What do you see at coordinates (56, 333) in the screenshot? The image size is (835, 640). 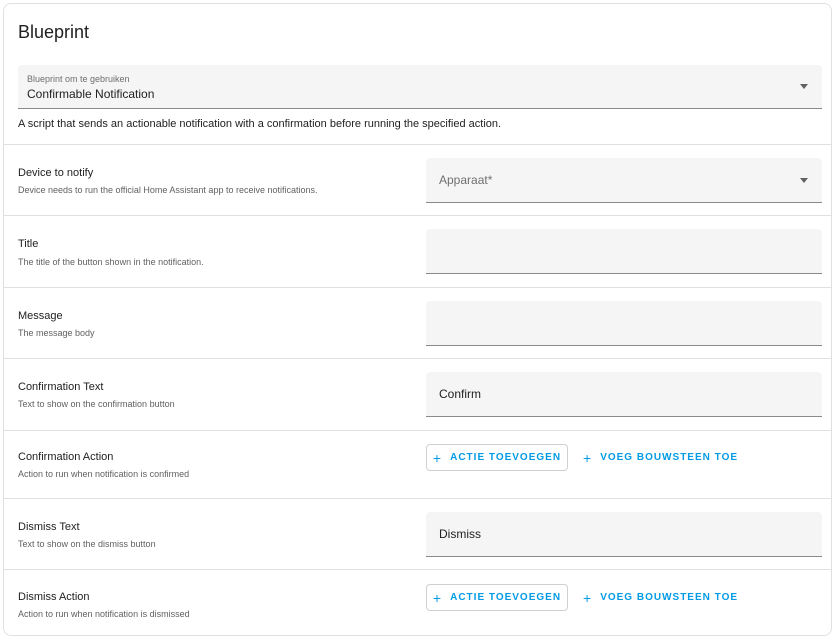 I see `message-hint: The message body` at bounding box center [56, 333].